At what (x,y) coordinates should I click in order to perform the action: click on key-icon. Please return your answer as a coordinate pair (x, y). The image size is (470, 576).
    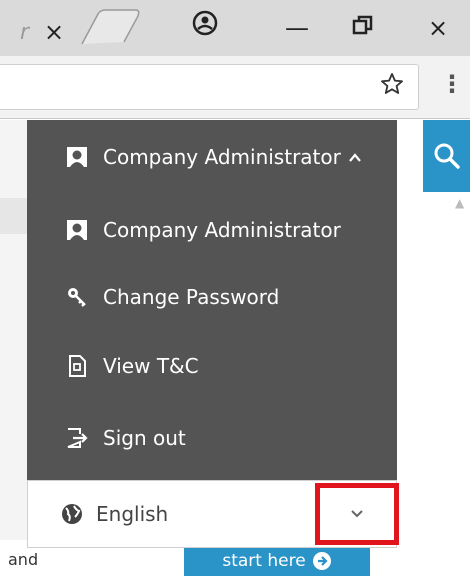
    Looking at the image, I should click on (77, 297).